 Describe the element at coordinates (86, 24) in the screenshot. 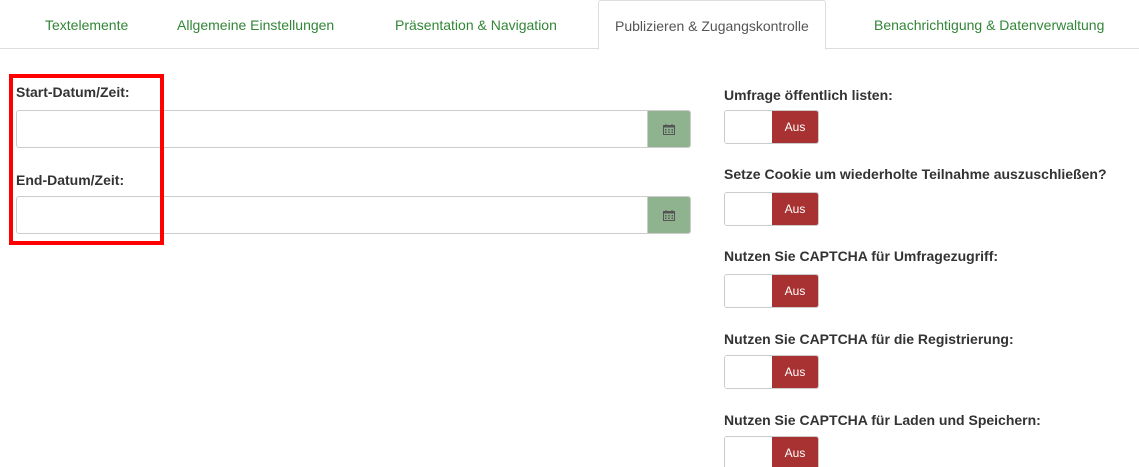

I see `tab-textelemente: Textelemente` at that location.